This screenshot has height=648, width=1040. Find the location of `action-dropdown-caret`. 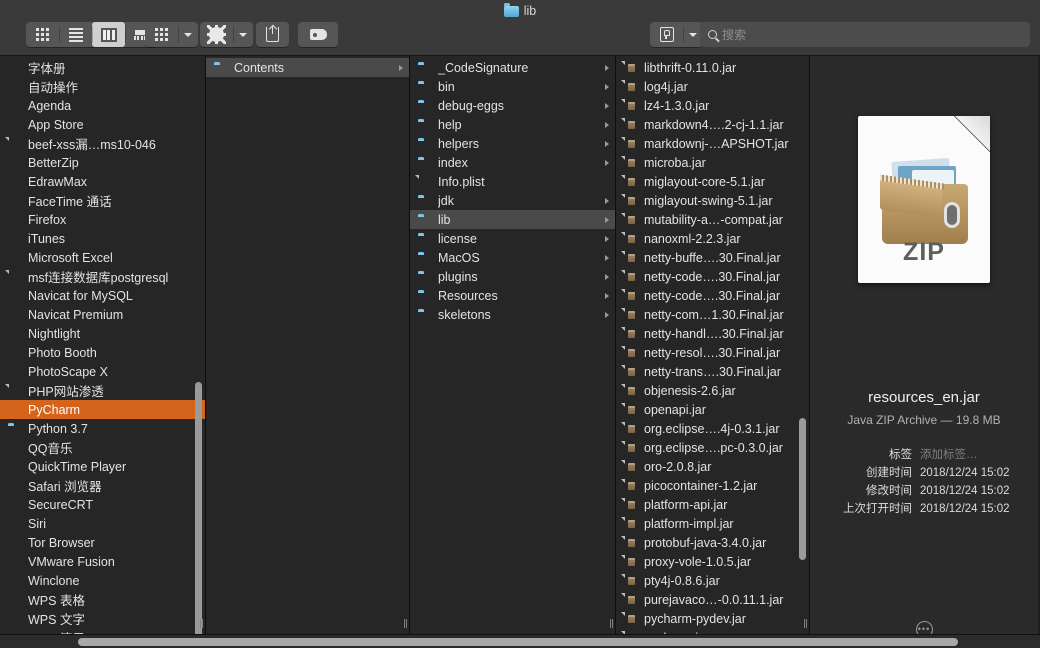

action-dropdown-caret is located at coordinates (243, 34).